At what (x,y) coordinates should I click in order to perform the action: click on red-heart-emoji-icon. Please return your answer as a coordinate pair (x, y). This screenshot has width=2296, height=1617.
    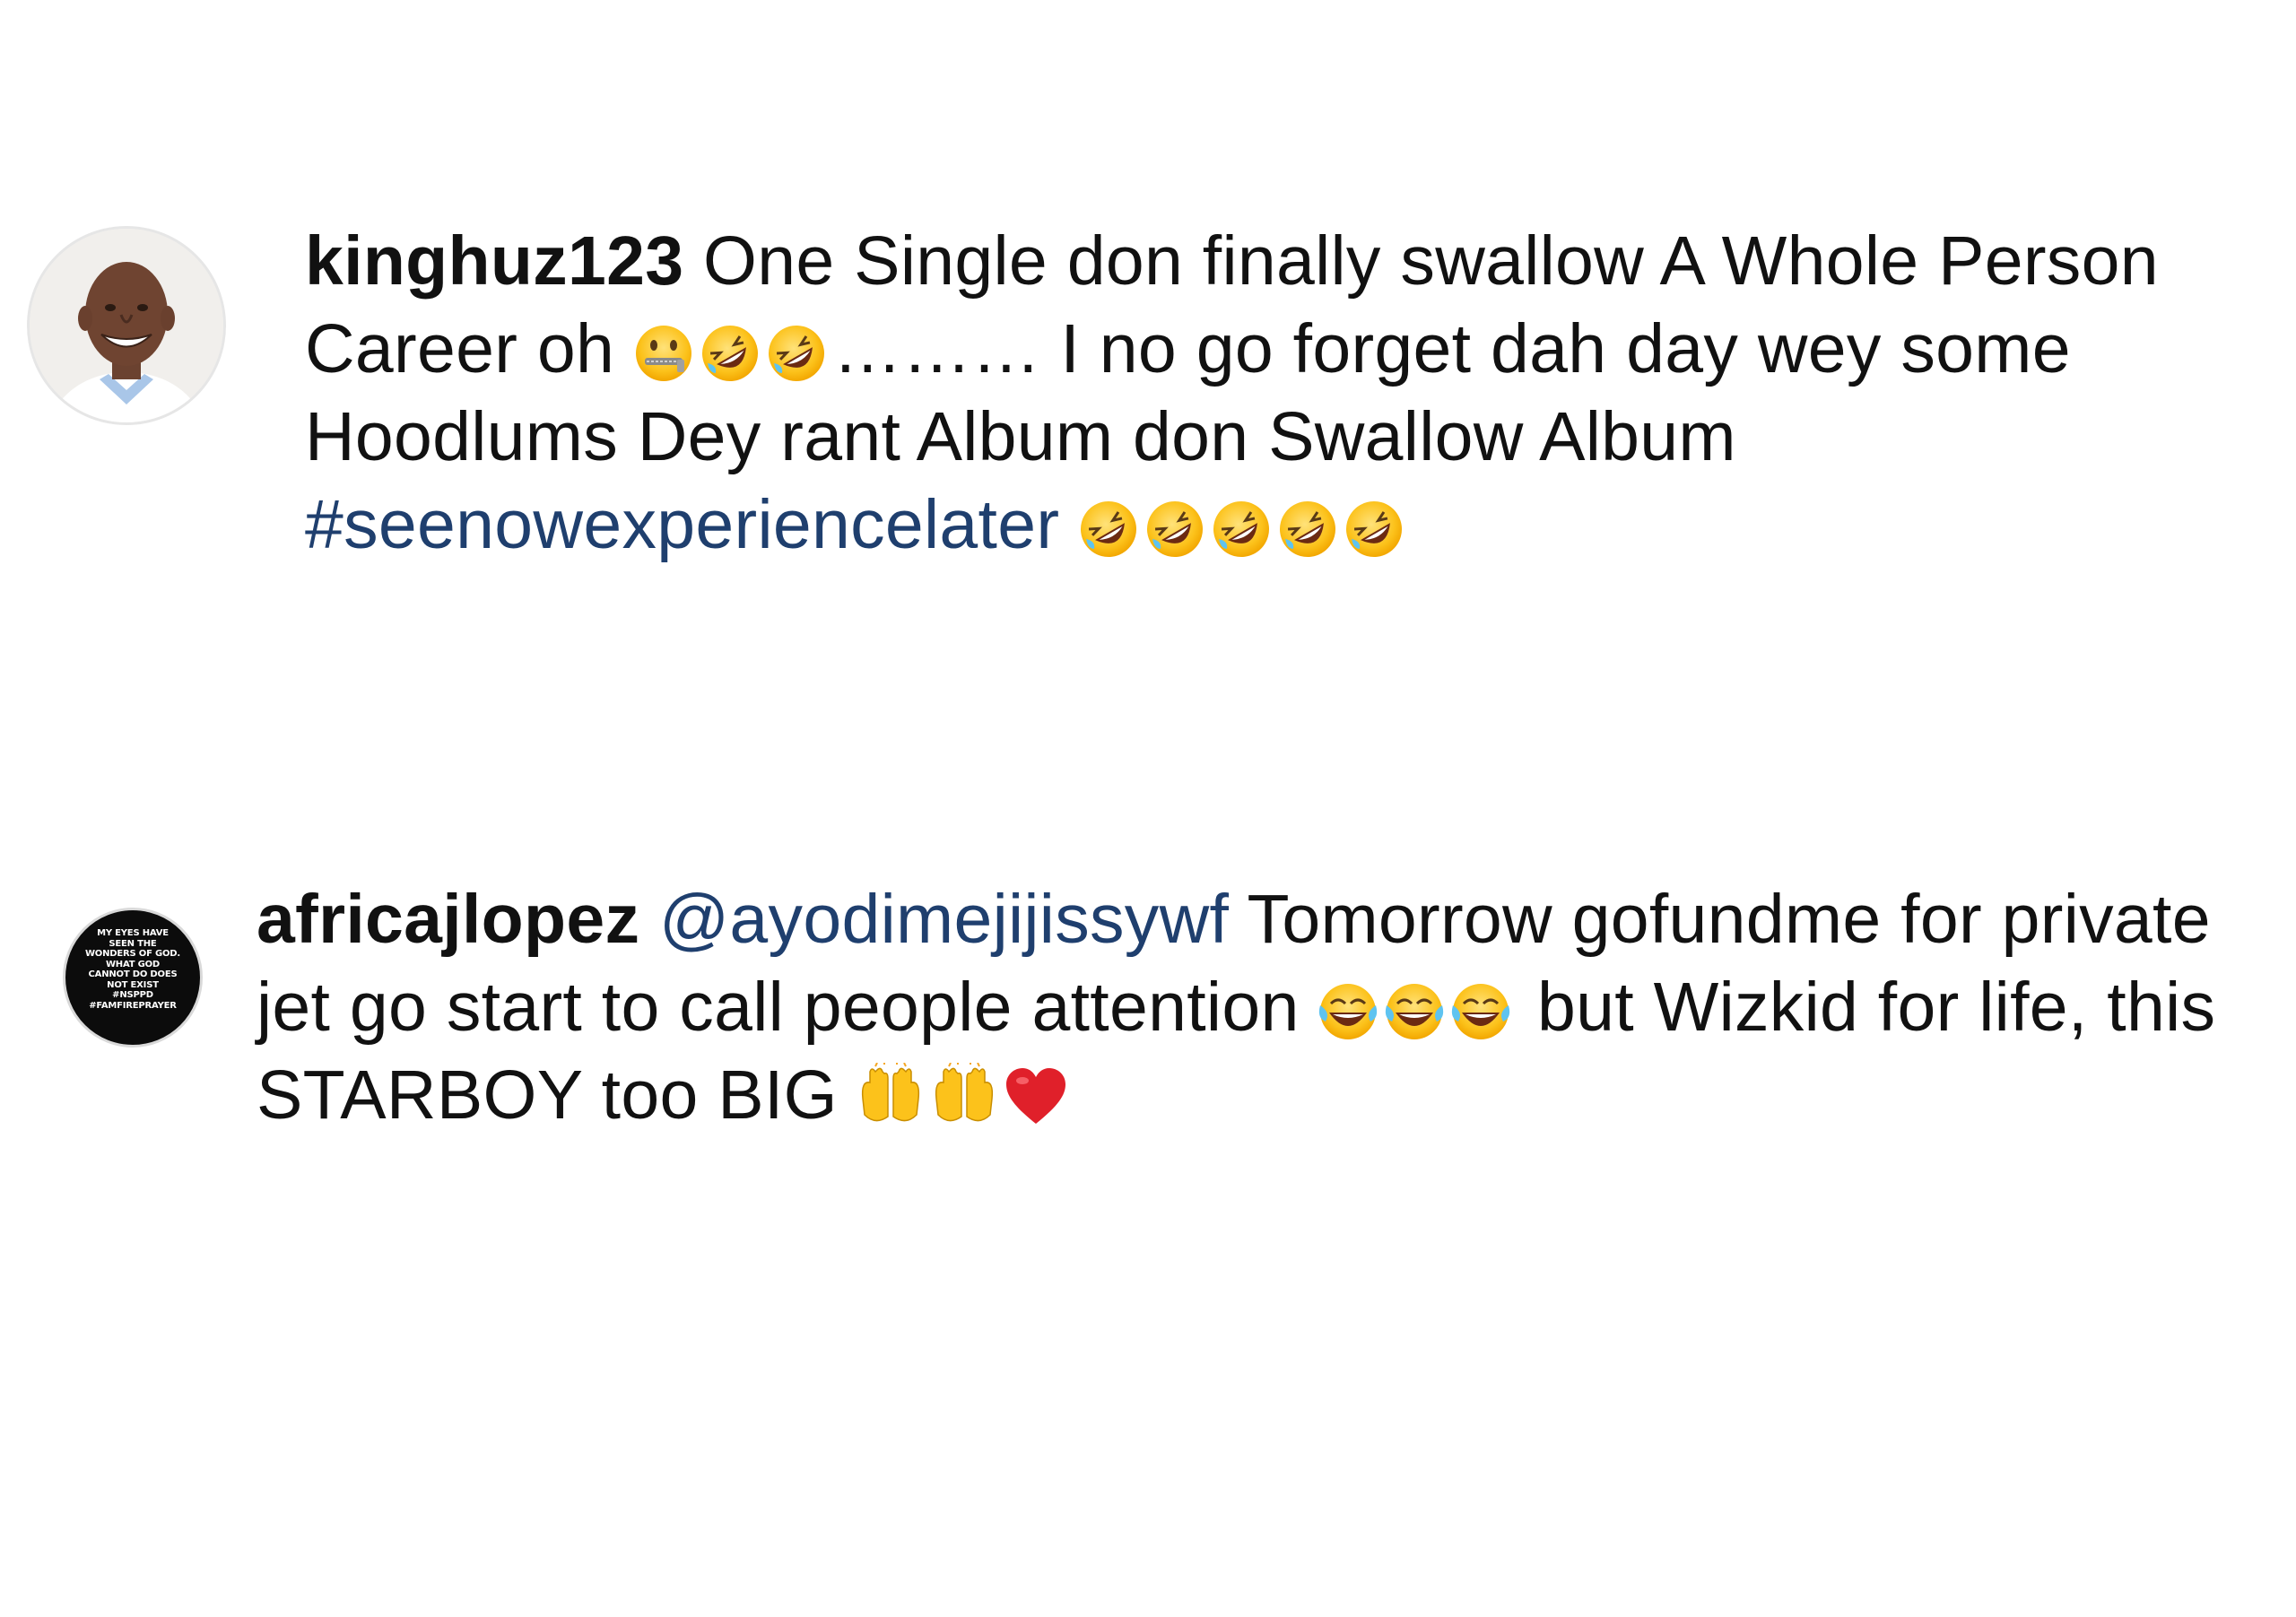
    Looking at the image, I should click on (1035, 1097).